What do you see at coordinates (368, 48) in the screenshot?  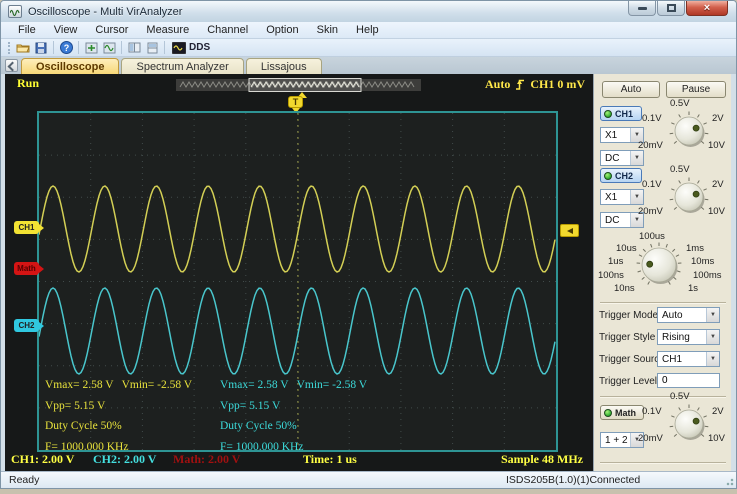 I see `toolbar: ? DDS` at bounding box center [368, 48].